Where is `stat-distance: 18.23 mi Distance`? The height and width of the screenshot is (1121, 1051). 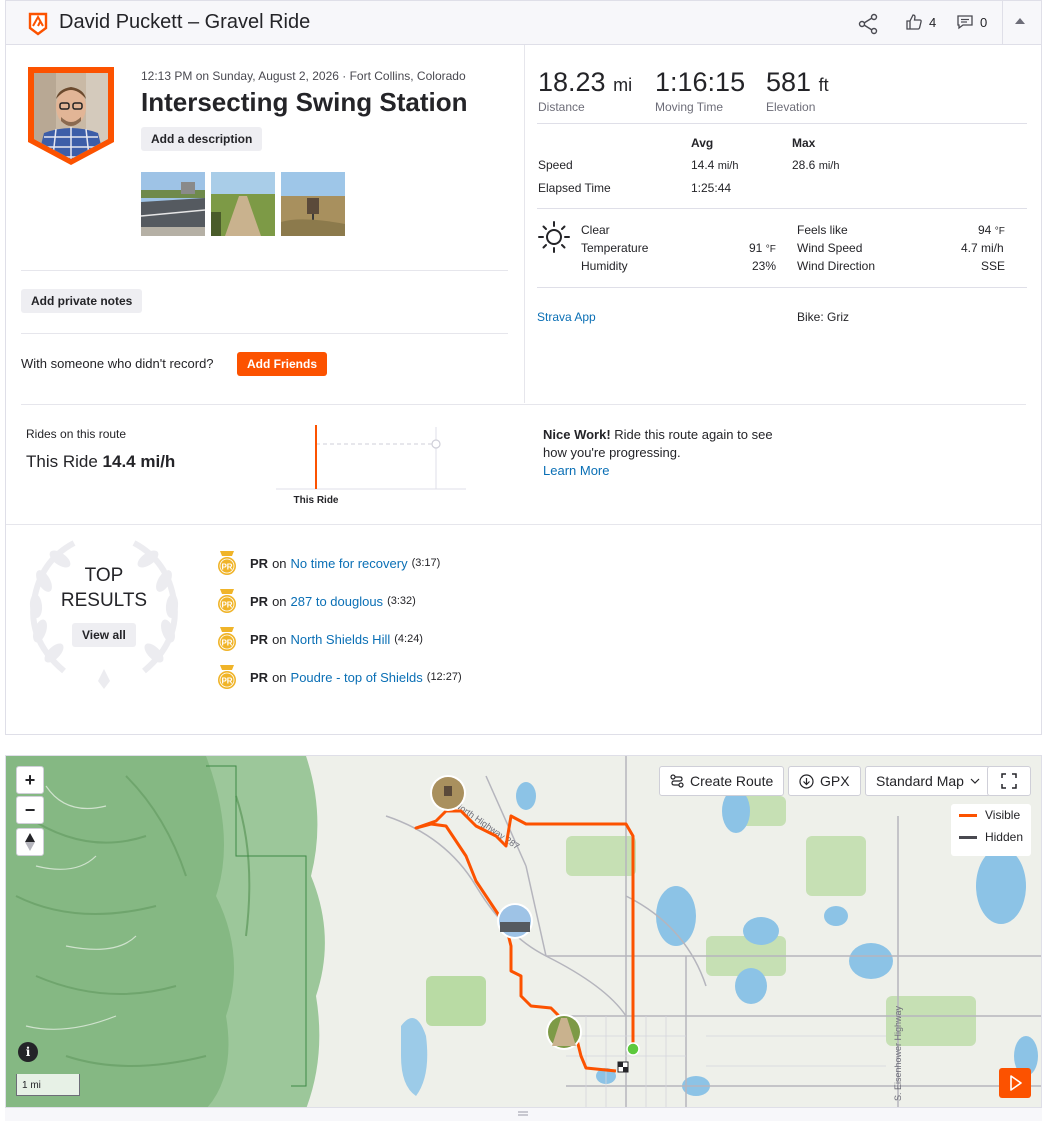 stat-distance: 18.23 mi Distance is located at coordinates (585, 90).